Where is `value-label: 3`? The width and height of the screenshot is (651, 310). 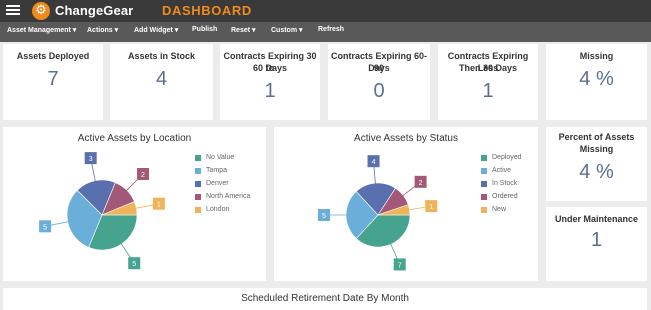 value-label: 3 is located at coordinates (91, 159).